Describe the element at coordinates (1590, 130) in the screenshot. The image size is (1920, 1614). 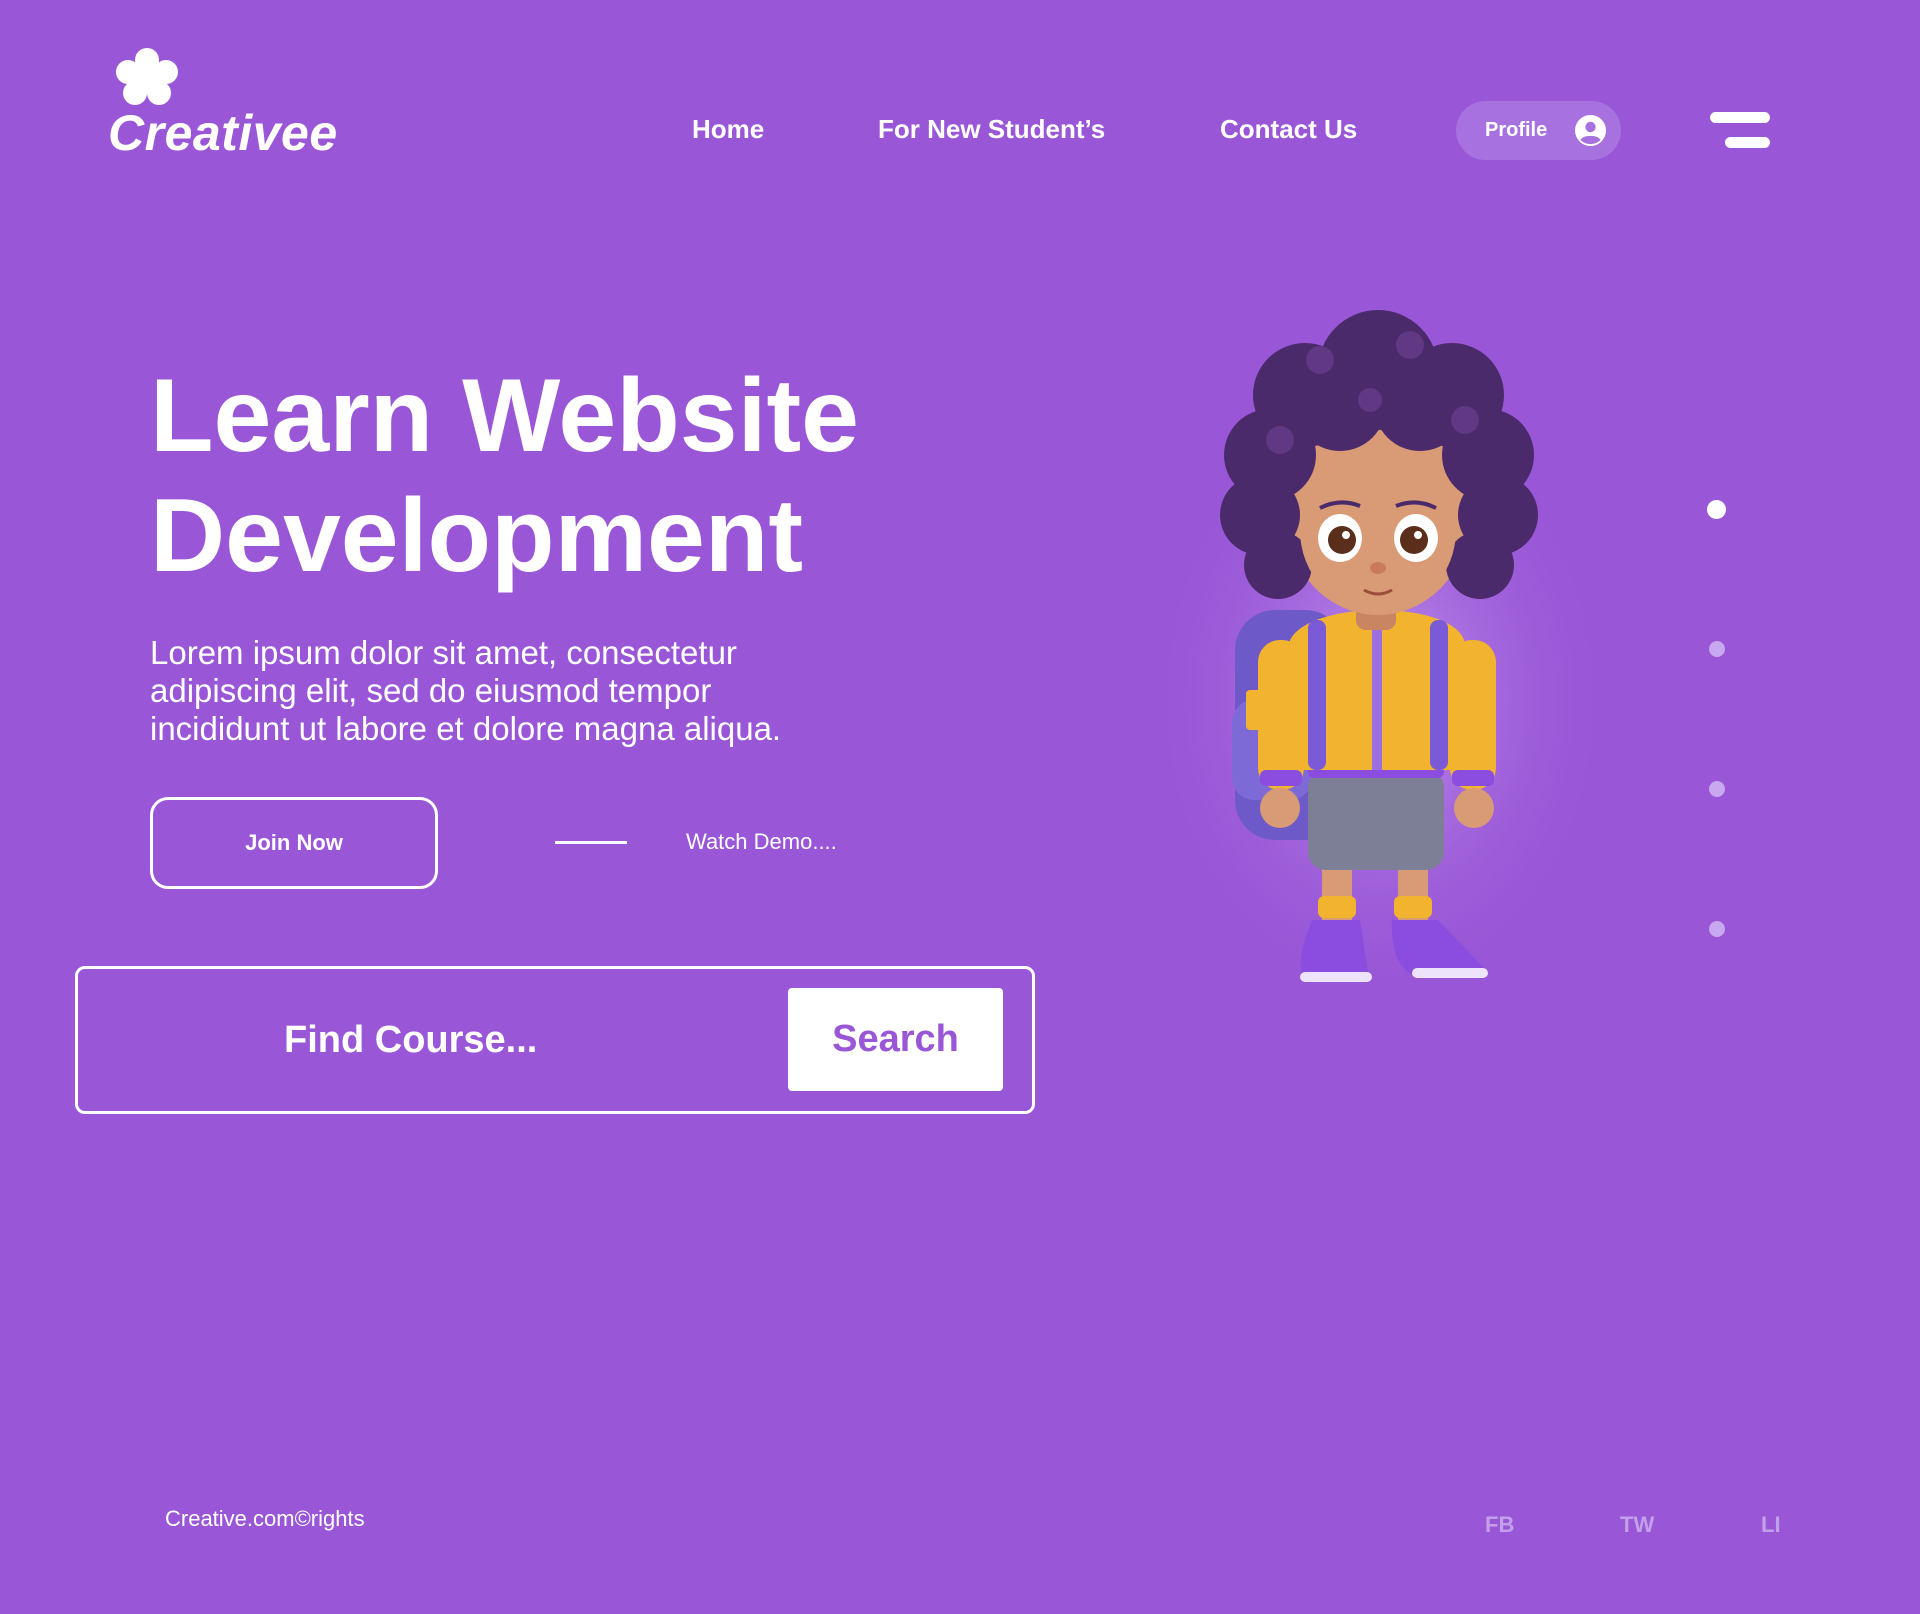
I see `user-circle-icon` at that location.